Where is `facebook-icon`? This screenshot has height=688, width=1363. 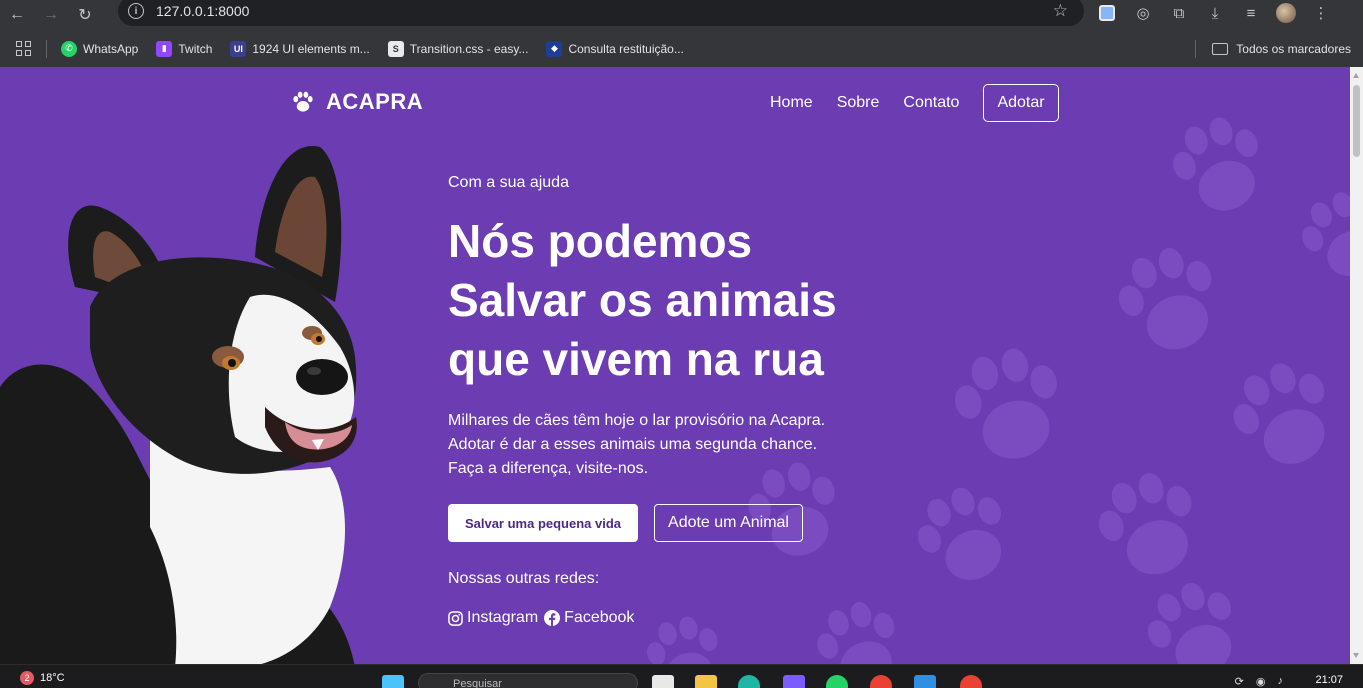
facebook-icon is located at coordinates (552, 618).